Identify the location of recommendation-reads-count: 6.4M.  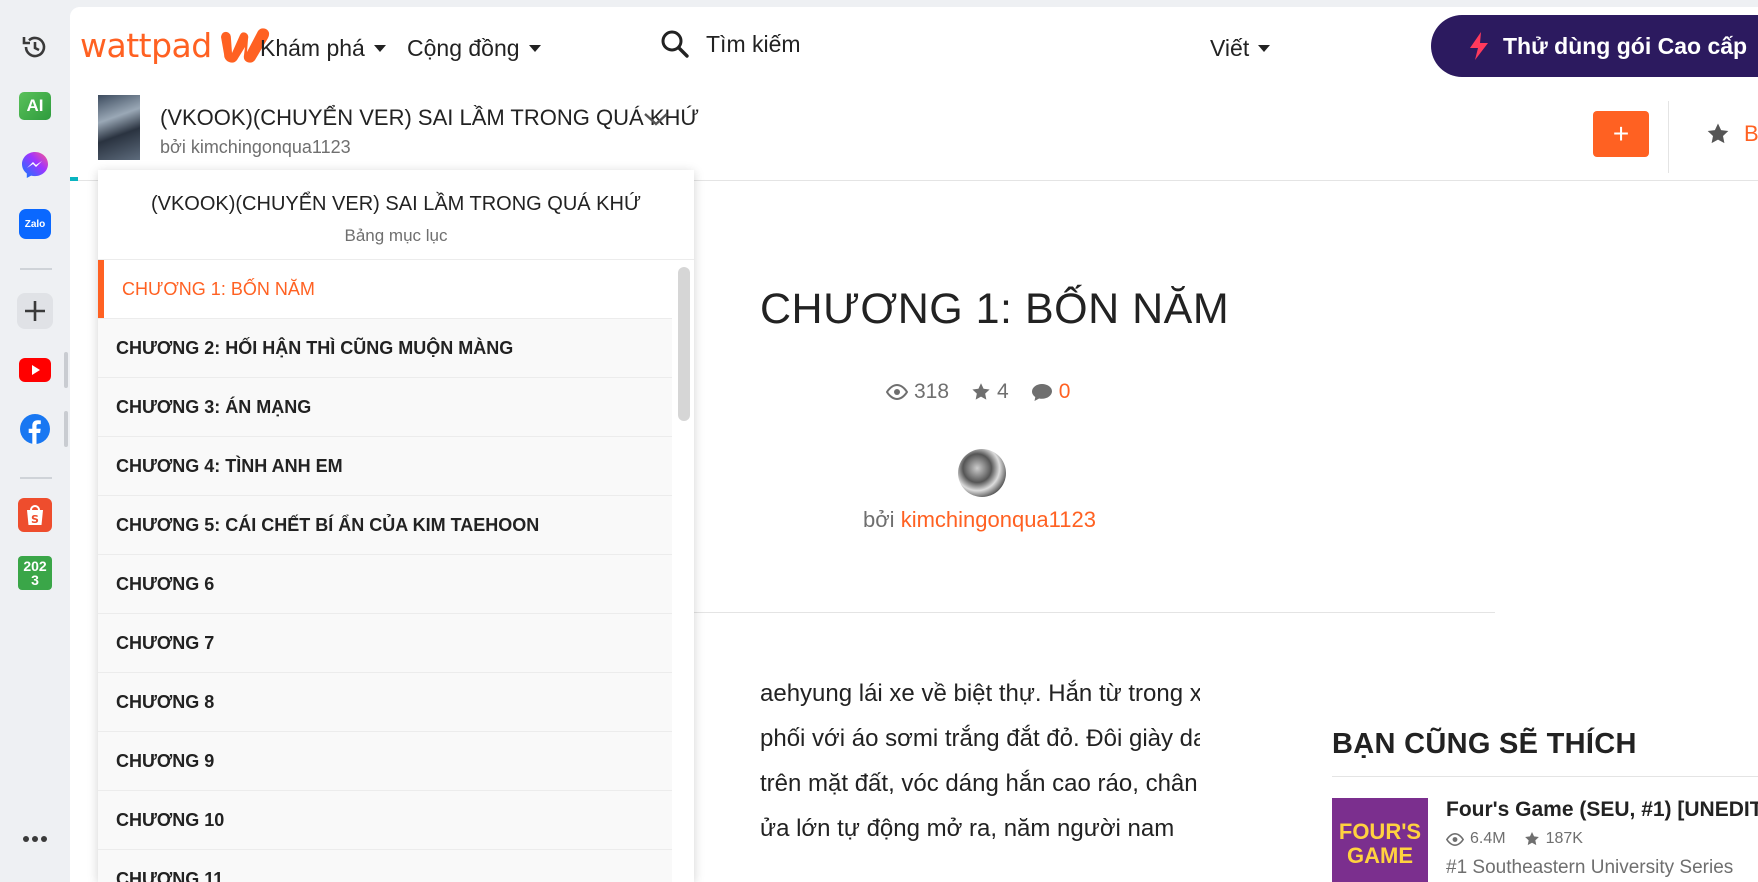
(1488, 838).